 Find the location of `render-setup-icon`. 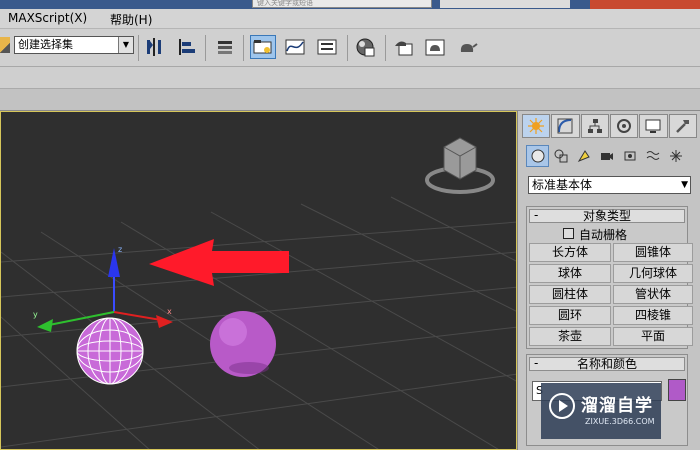

render-setup-icon is located at coordinates (403, 47).